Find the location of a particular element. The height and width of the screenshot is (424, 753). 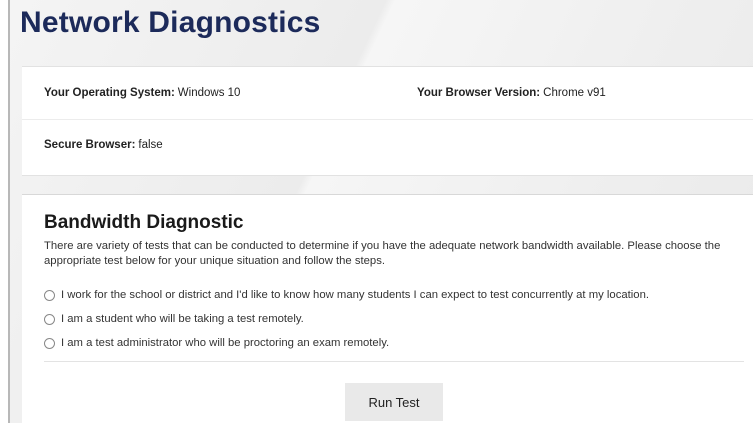

secure-info-row: Secure Browser: false is located at coordinates (387, 145).